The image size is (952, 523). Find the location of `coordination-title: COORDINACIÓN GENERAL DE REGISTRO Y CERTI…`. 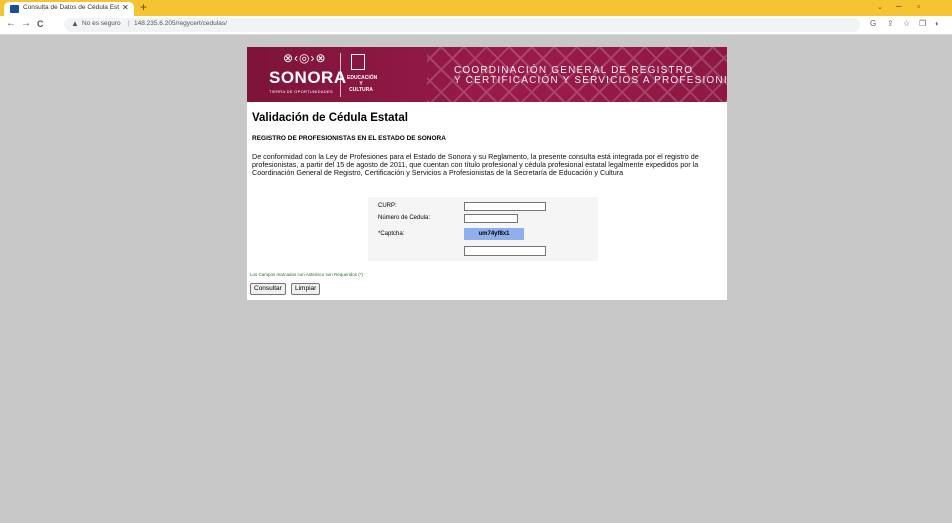

coordination-title: COORDINACIÓN GENERAL DE REGISTRO Y CERTI… is located at coordinates (590, 76).